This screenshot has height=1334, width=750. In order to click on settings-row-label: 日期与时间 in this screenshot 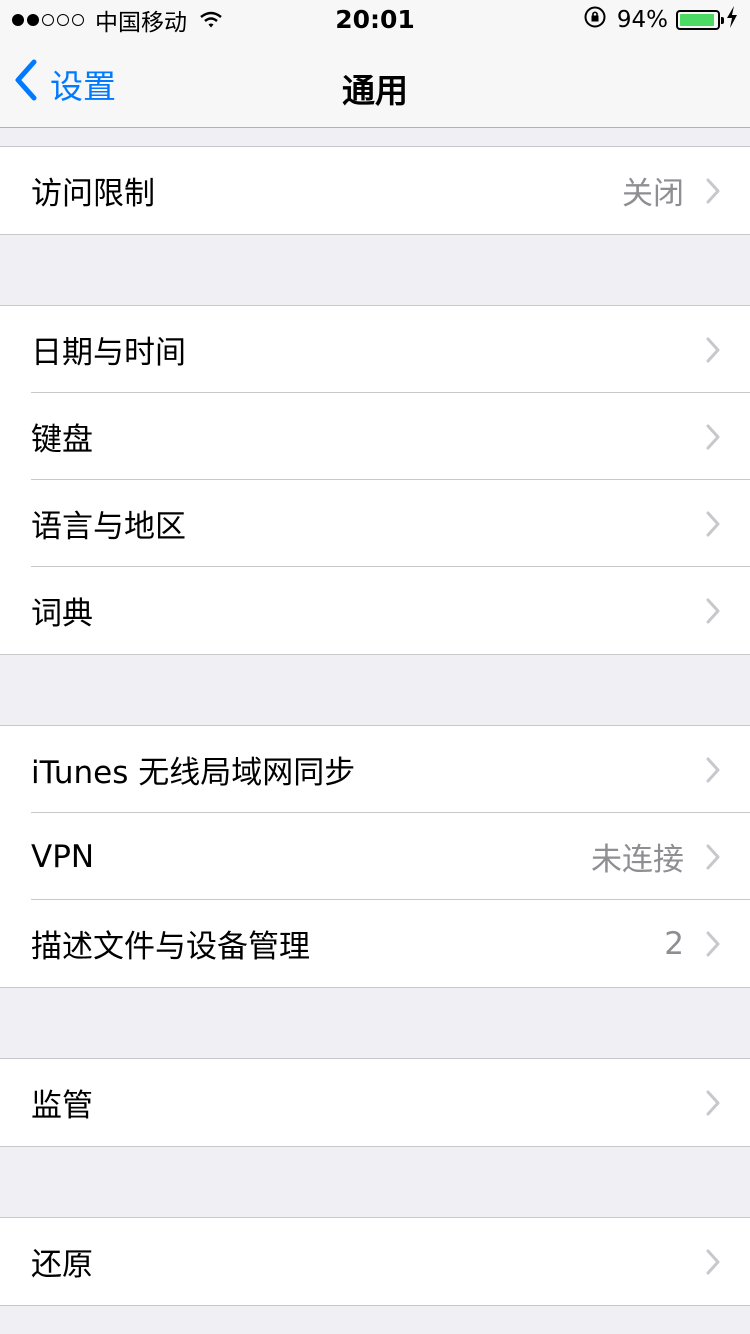, I will do `click(108, 353)`.